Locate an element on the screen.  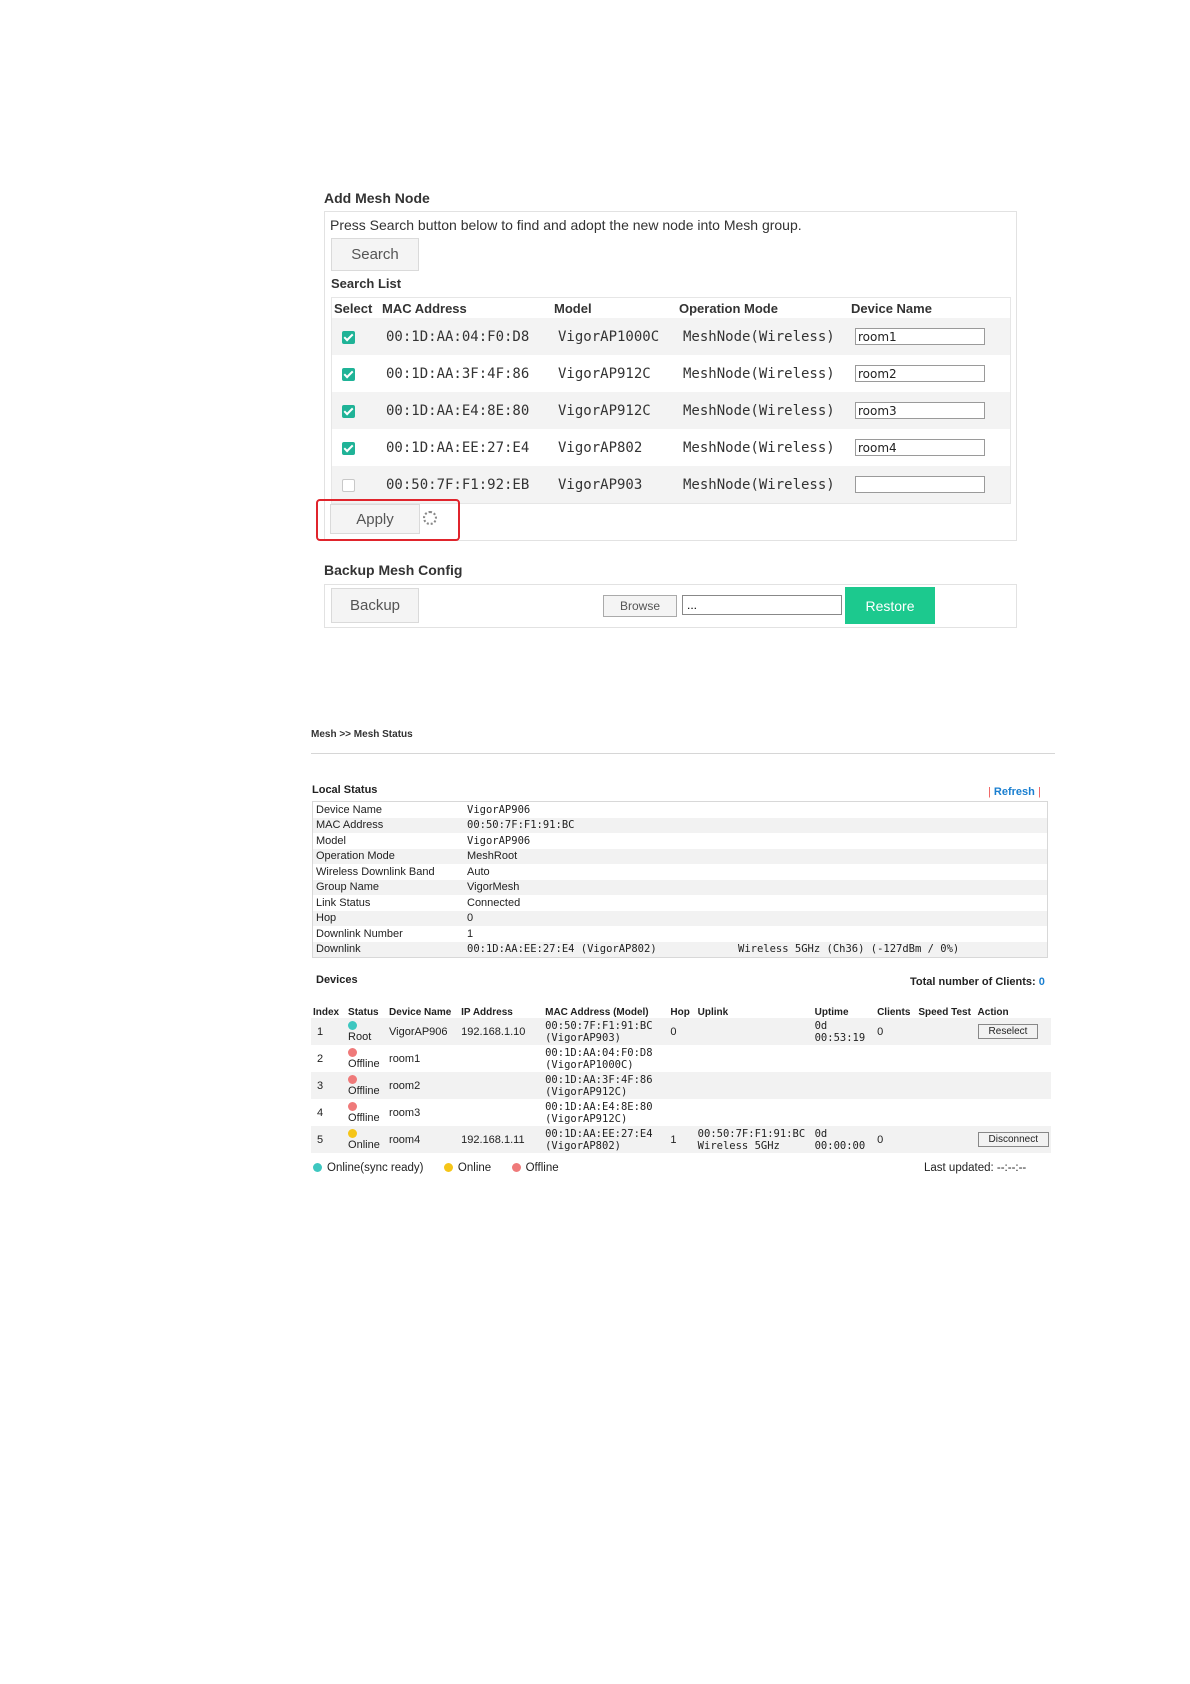
search-button: Search is located at coordinates (375, 254).